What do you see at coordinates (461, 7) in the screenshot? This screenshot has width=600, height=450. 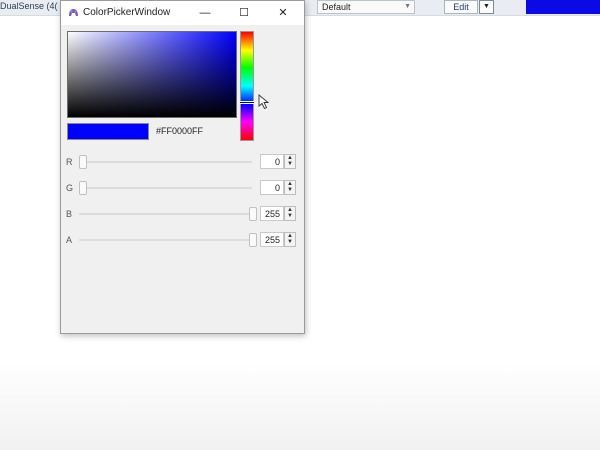 I see `edit-button: Edit` at bounding box center [461, 7].